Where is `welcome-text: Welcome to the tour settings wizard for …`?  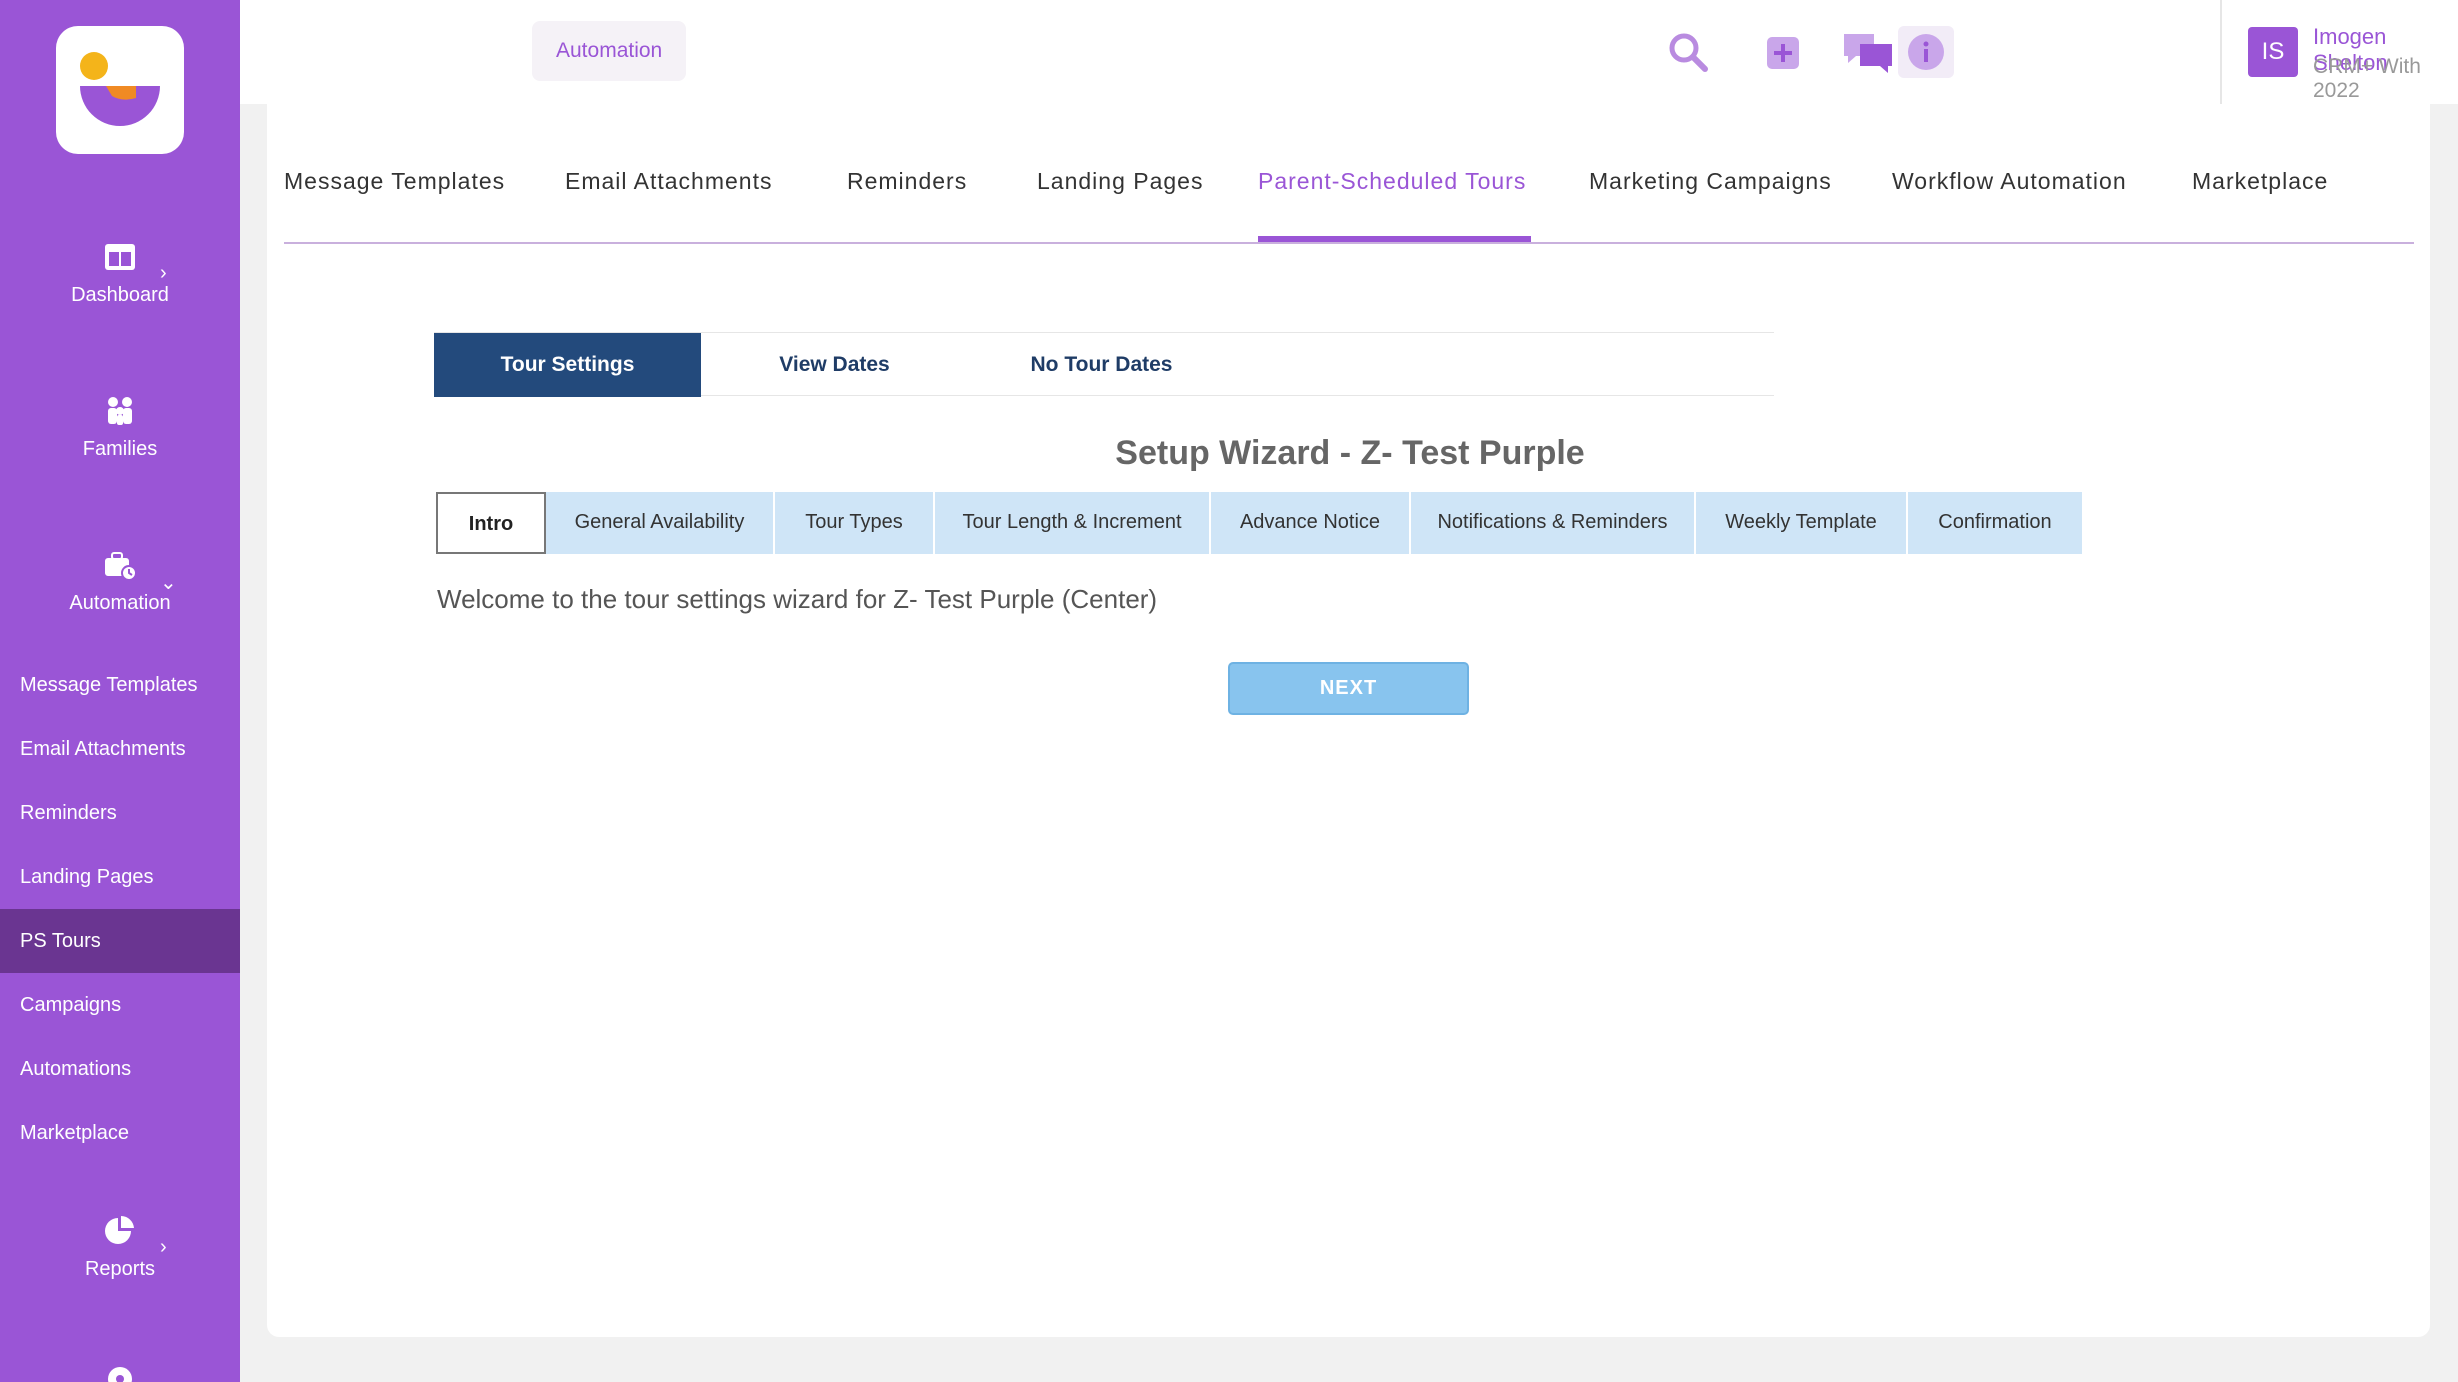 welcome-text: Welcome to the tour settings wizard for … is located at coordinates (797, 599).